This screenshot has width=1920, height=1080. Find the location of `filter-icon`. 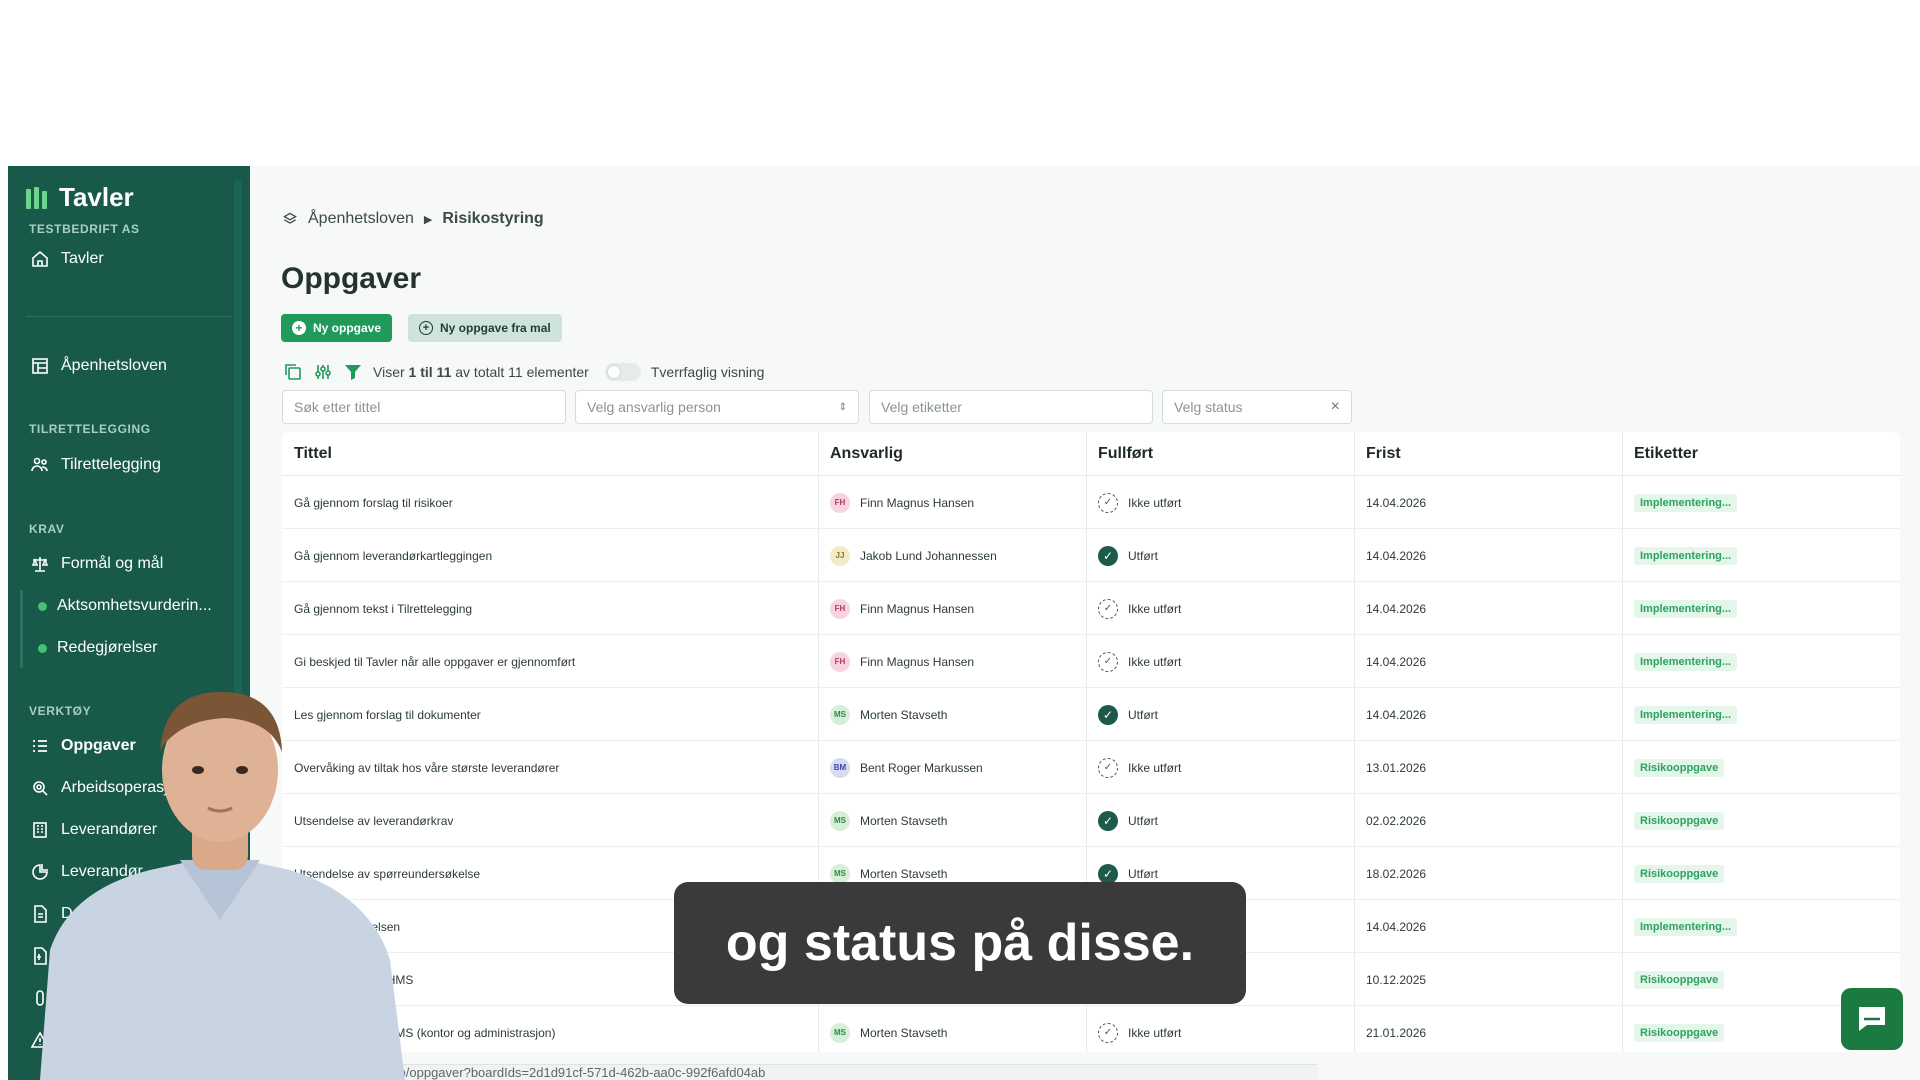

filter-icon is located at coordinates (353, 372).